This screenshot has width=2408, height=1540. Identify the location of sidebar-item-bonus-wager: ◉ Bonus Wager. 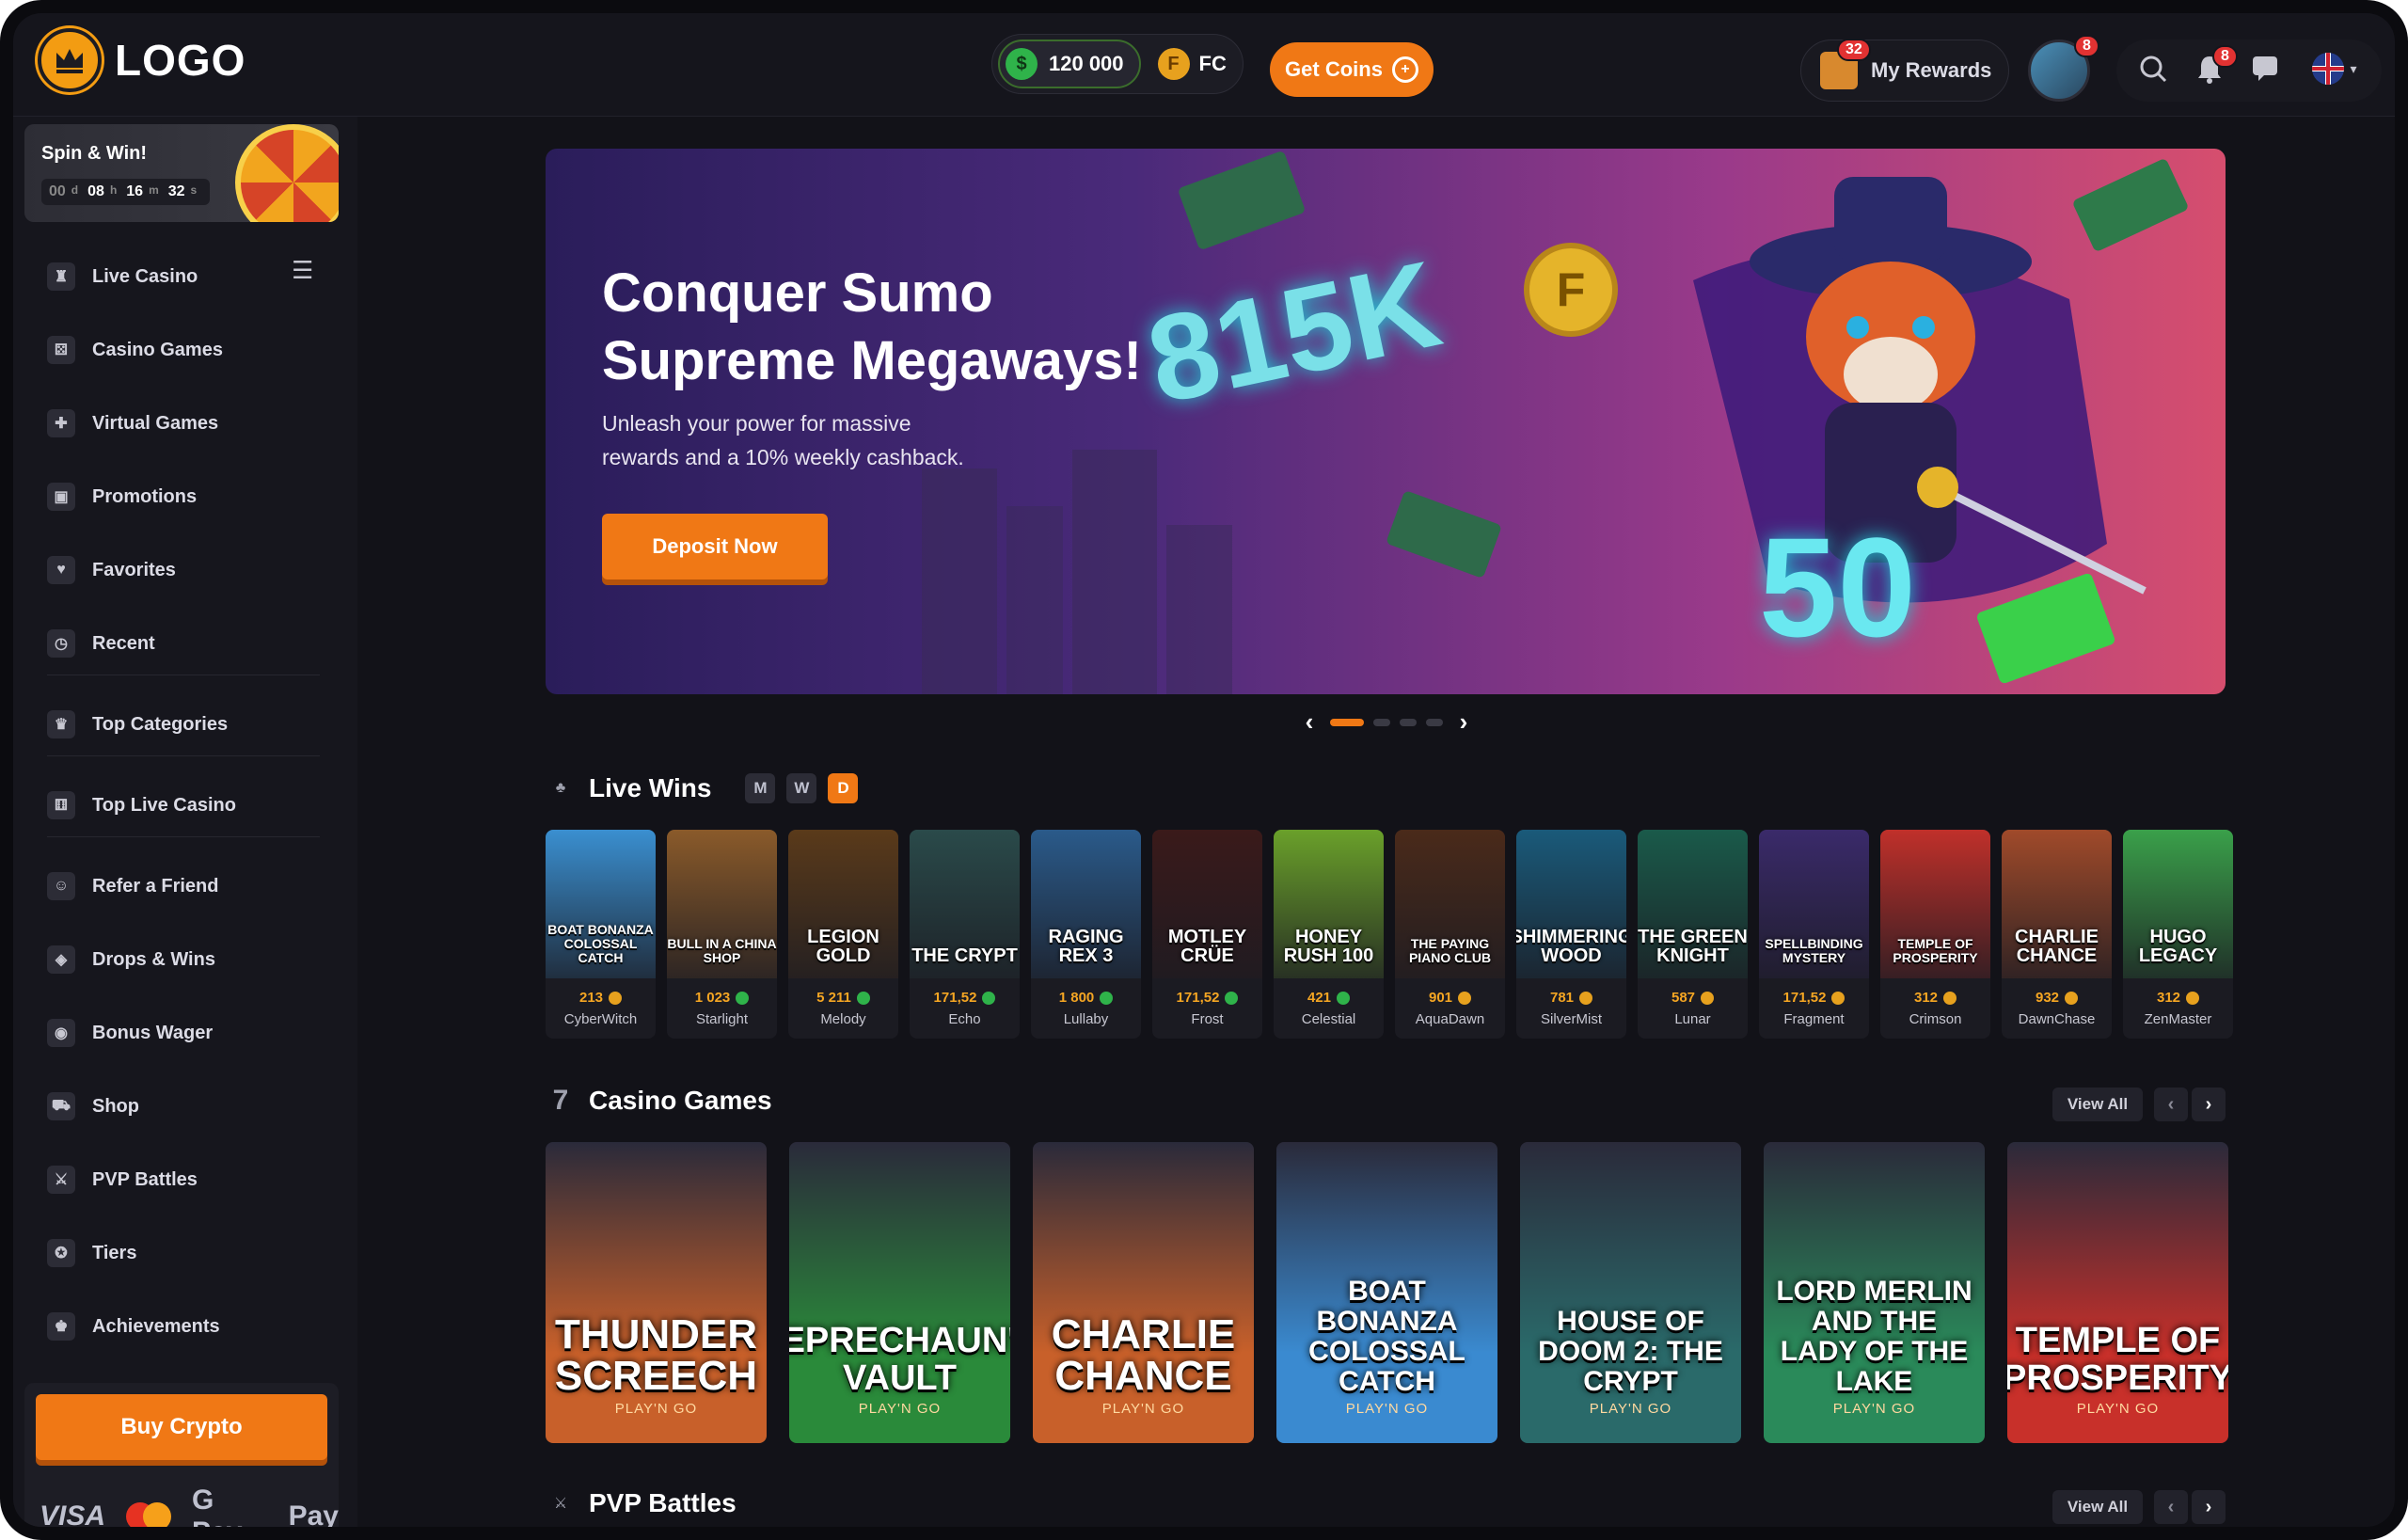
(130, 1033).